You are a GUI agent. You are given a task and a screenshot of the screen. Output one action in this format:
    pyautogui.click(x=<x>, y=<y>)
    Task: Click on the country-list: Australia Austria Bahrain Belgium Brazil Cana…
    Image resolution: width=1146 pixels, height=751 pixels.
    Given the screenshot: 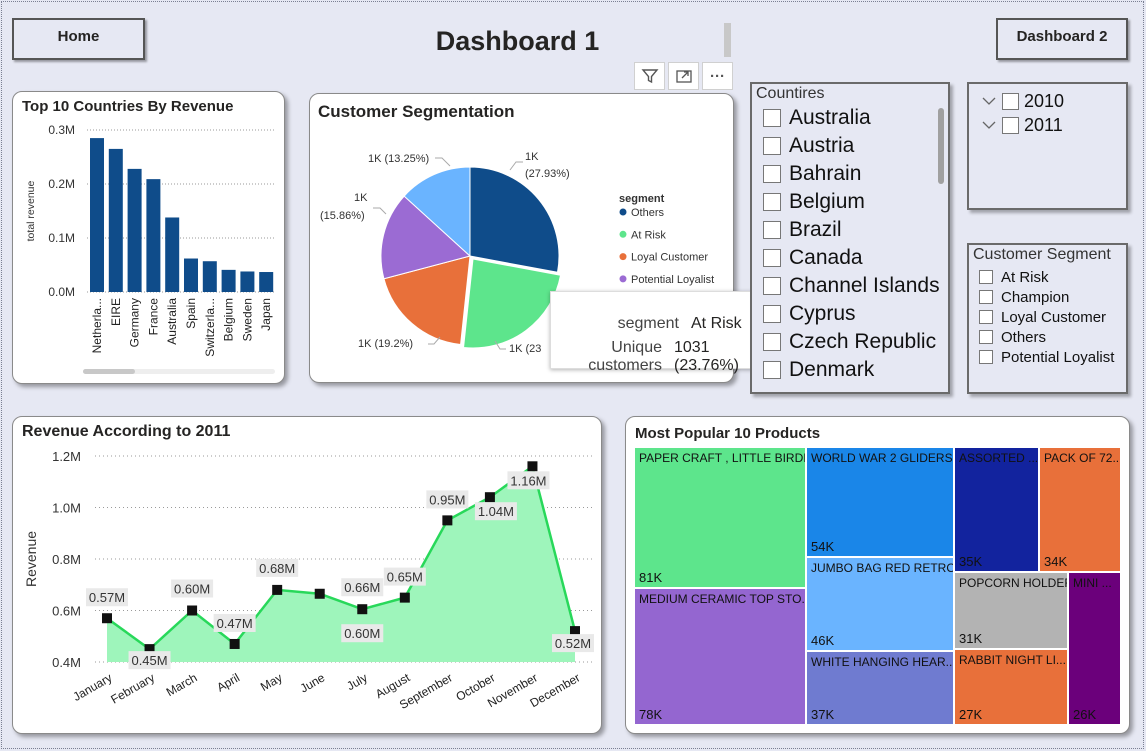 What is the action you would take?
    pyautogui.click(x=850, y=243)
    